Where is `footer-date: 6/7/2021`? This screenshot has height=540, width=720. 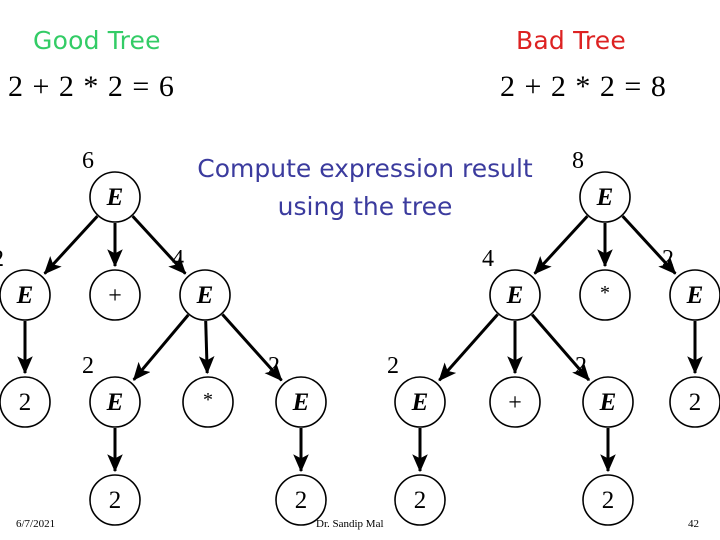 footer-date: 6/7/2021 is located at coordinates (36, 524).